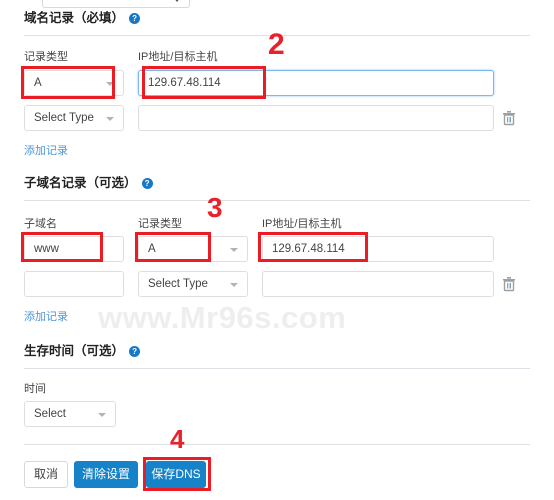  I want to click on clear-settings-button: 清除设置, so click(106, 474).